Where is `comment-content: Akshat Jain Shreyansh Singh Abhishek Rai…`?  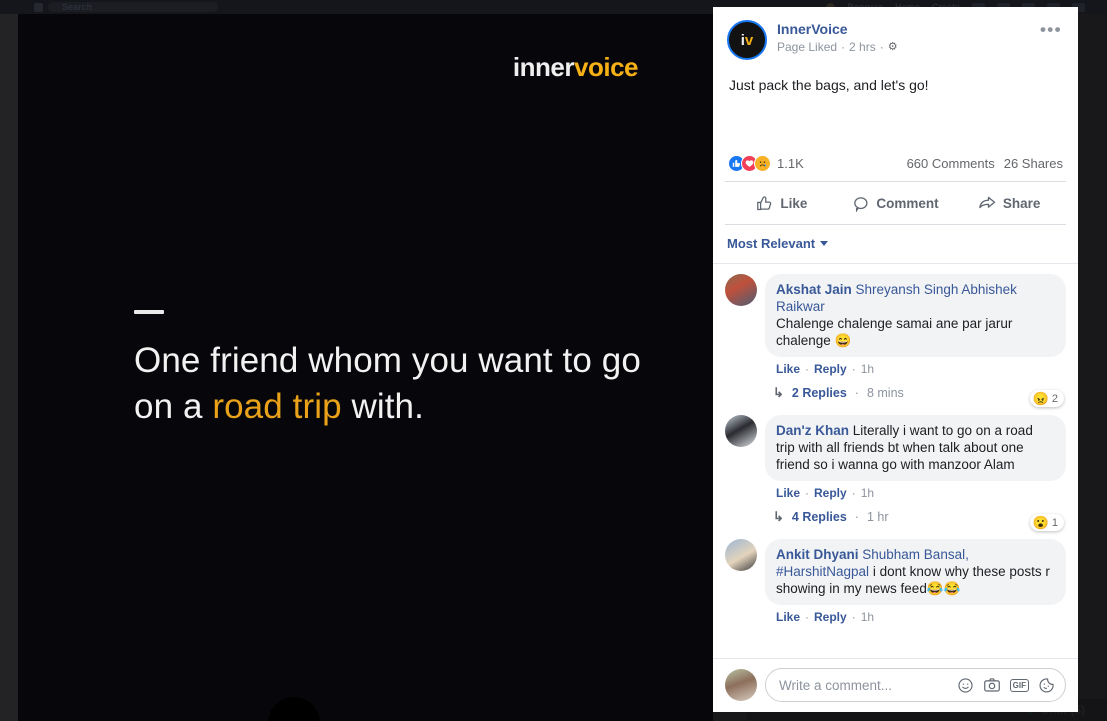 comment-content: Akshat Jain Shreyansh Singh Abhishek Rai… is located at coordinates (915, 340).